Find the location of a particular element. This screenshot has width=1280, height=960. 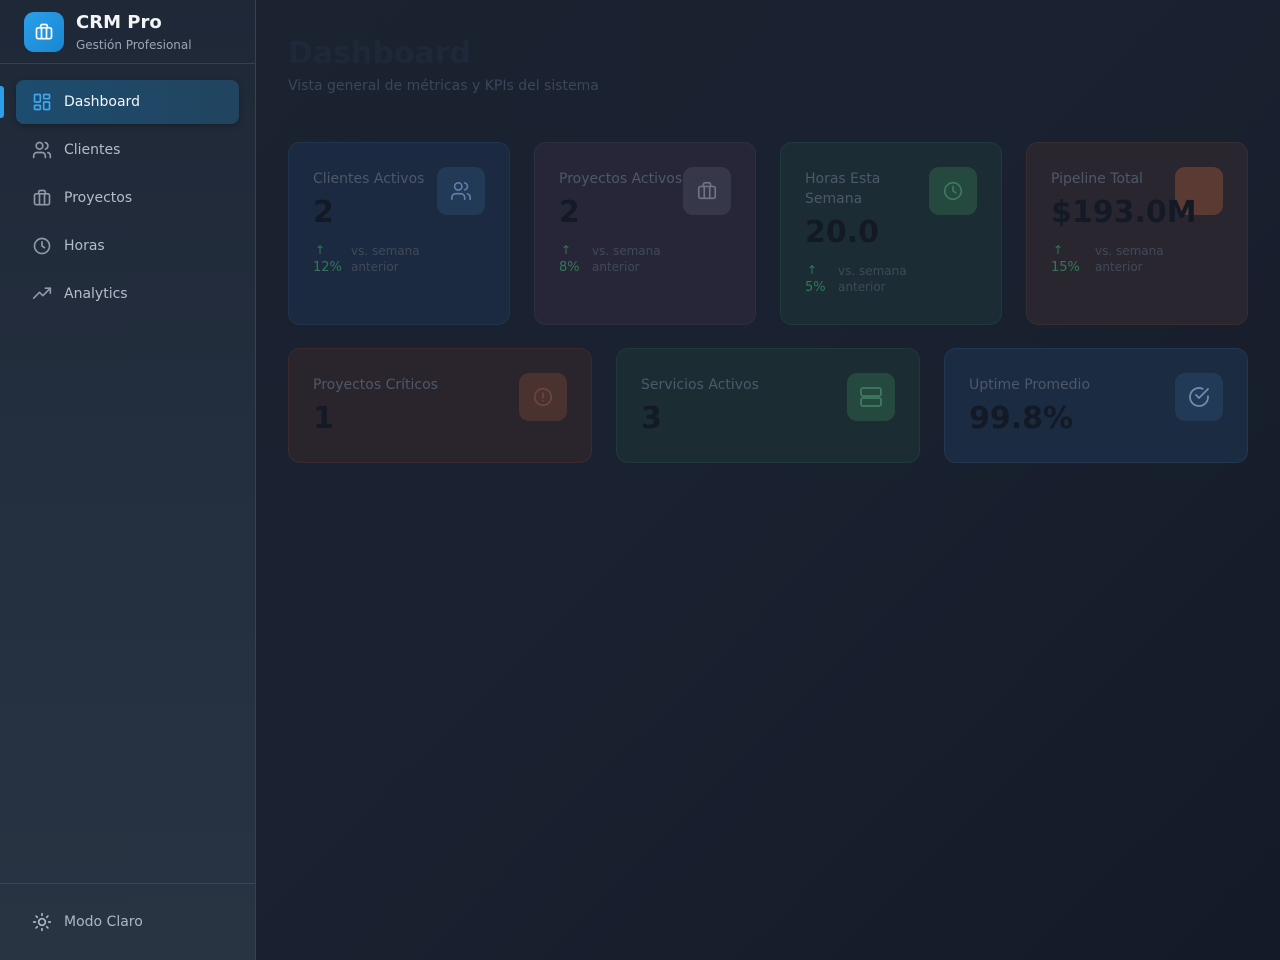

check-circle-icon is located at coordinates (1199, 397).